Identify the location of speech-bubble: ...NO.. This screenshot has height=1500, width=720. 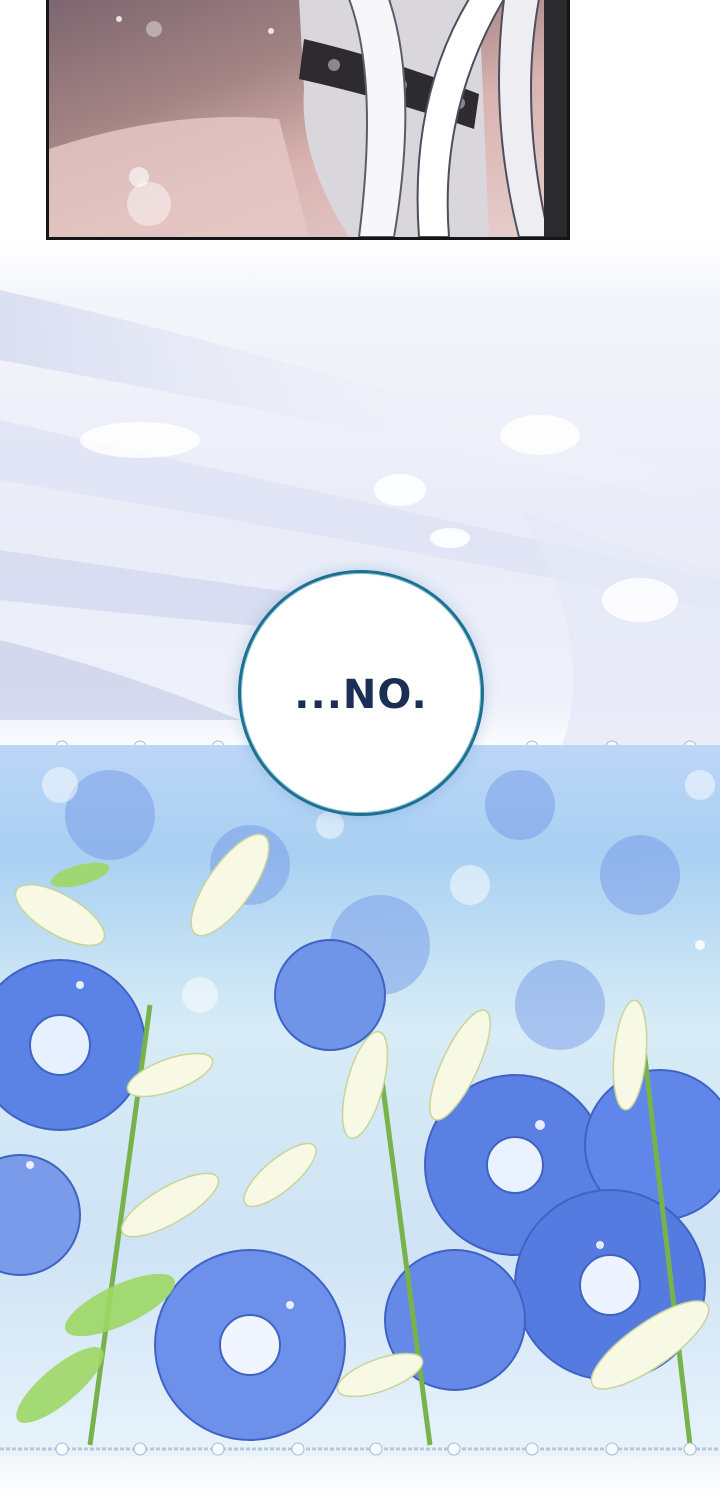
(361, 693).